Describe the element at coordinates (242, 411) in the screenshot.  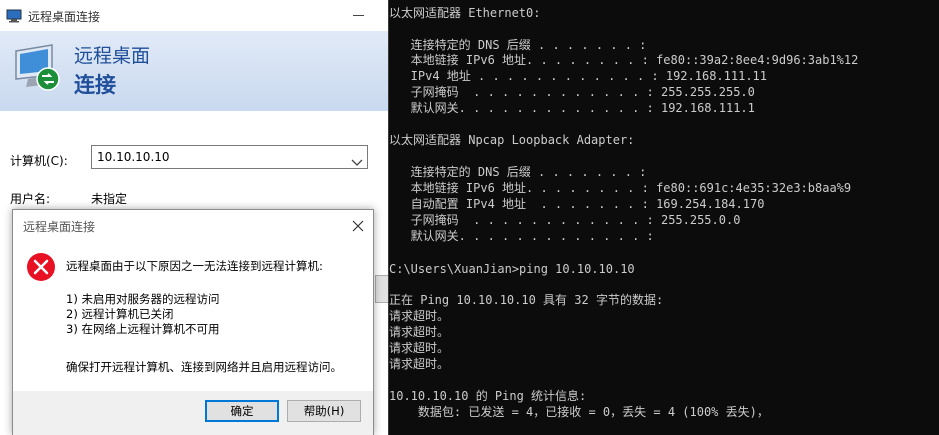
I see `ok-button: 确定` at that location.